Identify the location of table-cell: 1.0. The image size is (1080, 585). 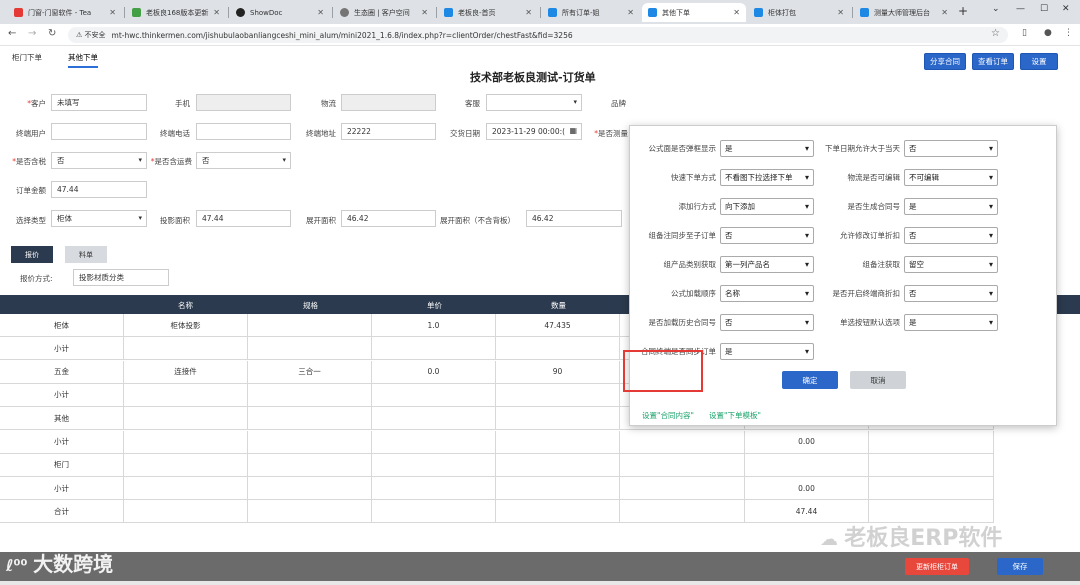
(434, 325).